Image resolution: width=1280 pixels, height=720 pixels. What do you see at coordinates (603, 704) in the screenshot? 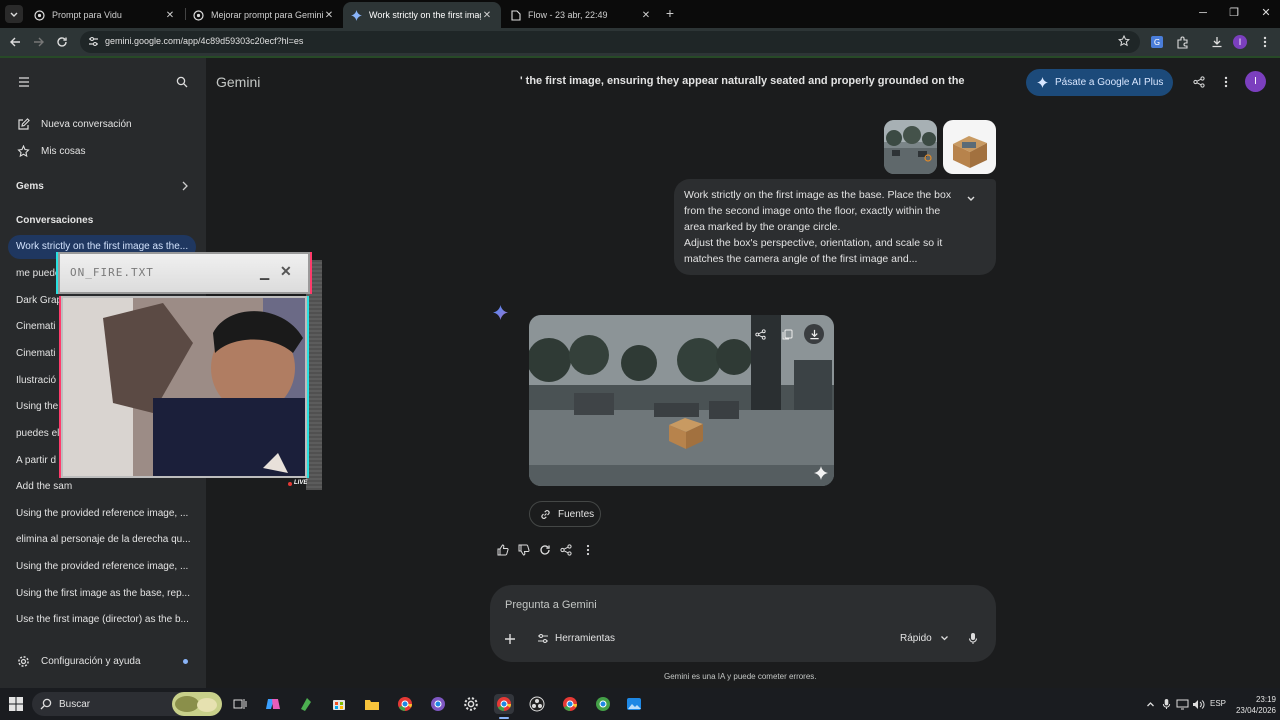
I see `chrome-profile-3-icon` at bounding box center [603, 704].